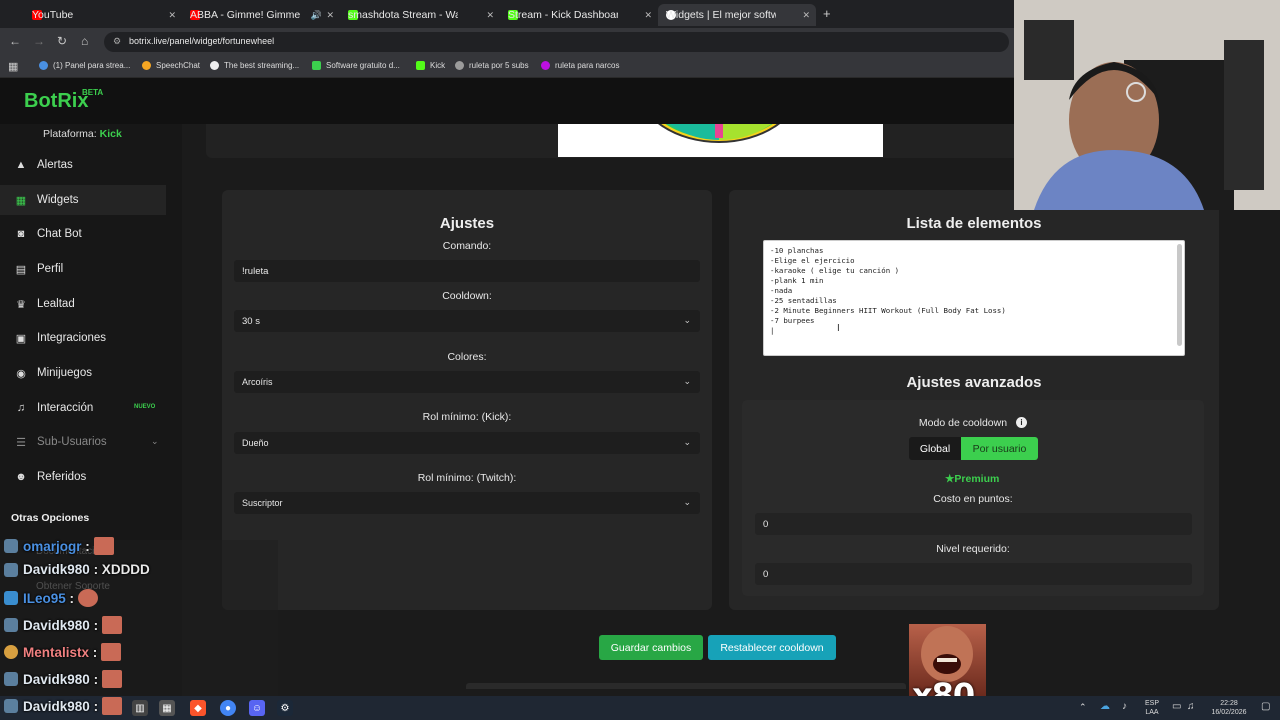 The height and width of the screenshot is (720, 1280). I want to click on new-tab-icon: +, so click(827, 13).